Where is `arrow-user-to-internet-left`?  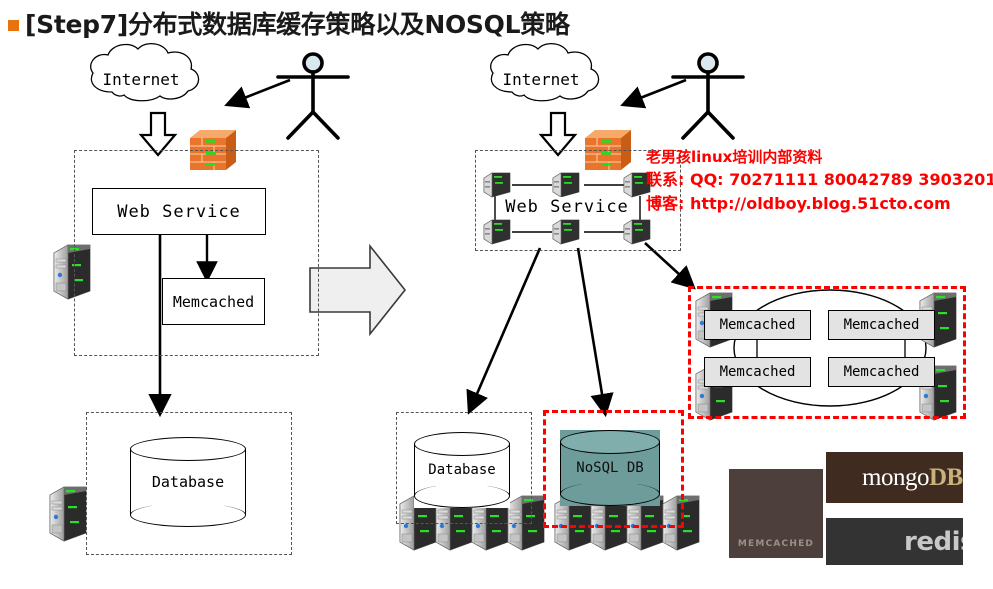 arrow-user-to-internet-left is located at coordinates (257, 93).